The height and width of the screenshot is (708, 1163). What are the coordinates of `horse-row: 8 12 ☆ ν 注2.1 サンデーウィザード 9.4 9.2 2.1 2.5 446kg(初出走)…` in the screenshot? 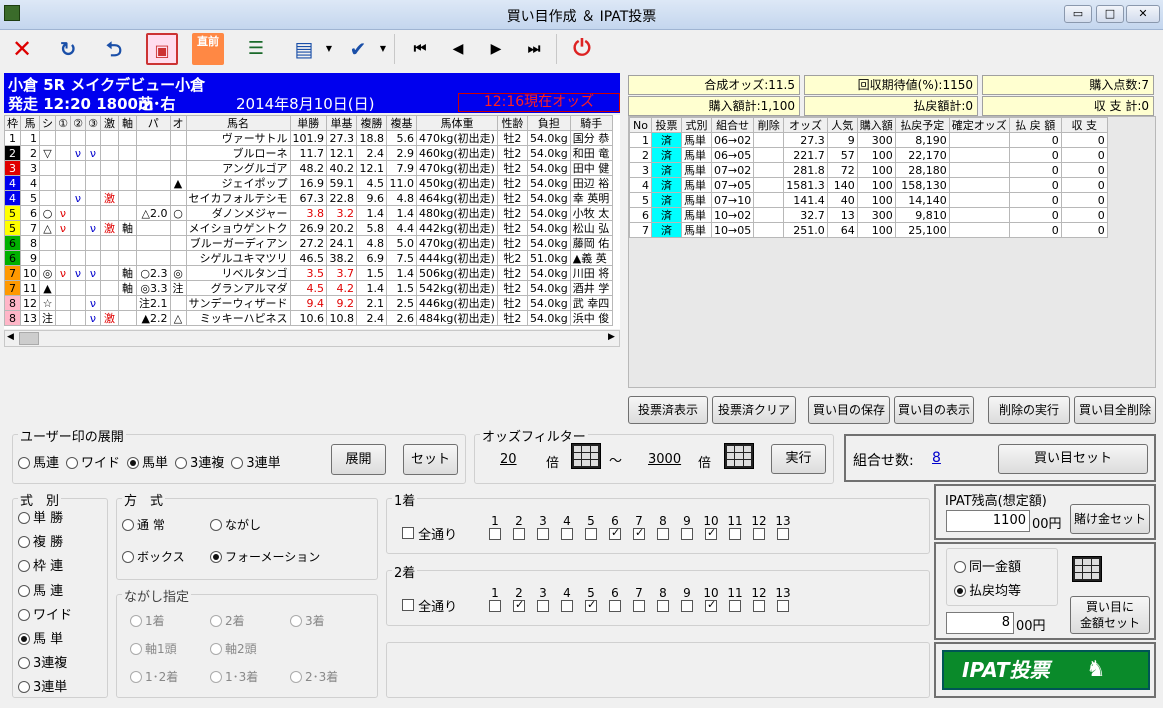 It's located at (308, 303).